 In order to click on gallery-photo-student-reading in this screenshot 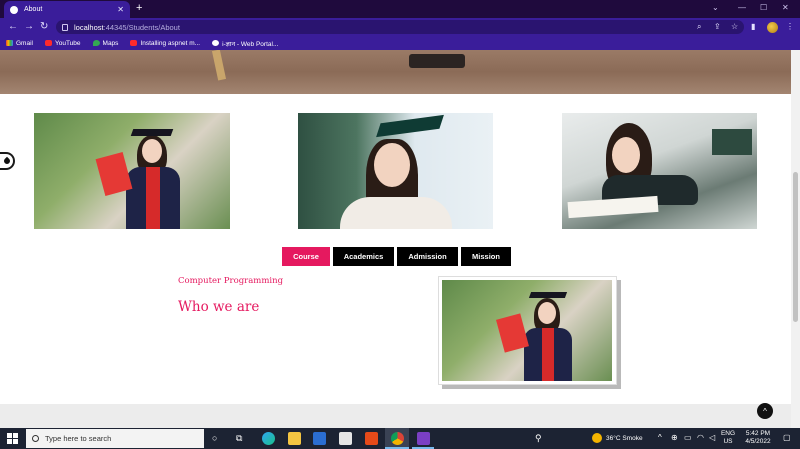, I will do `click(659, 171)`.